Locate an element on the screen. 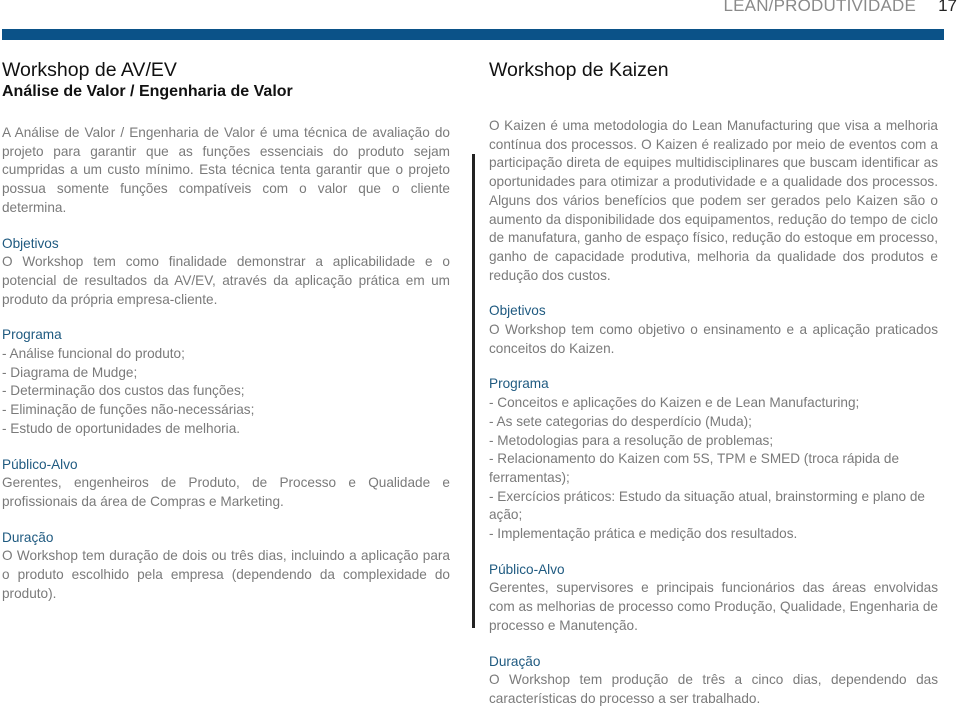 This screenshot has width=960, height=709. page-number: 17 is located at coordinates (947, 7).